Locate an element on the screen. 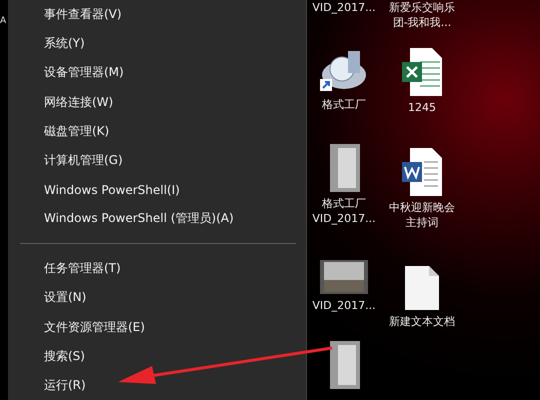 This screenshot has width=540, height=400. menu-item: 系统(Y) is located at coordinates (157, 43).